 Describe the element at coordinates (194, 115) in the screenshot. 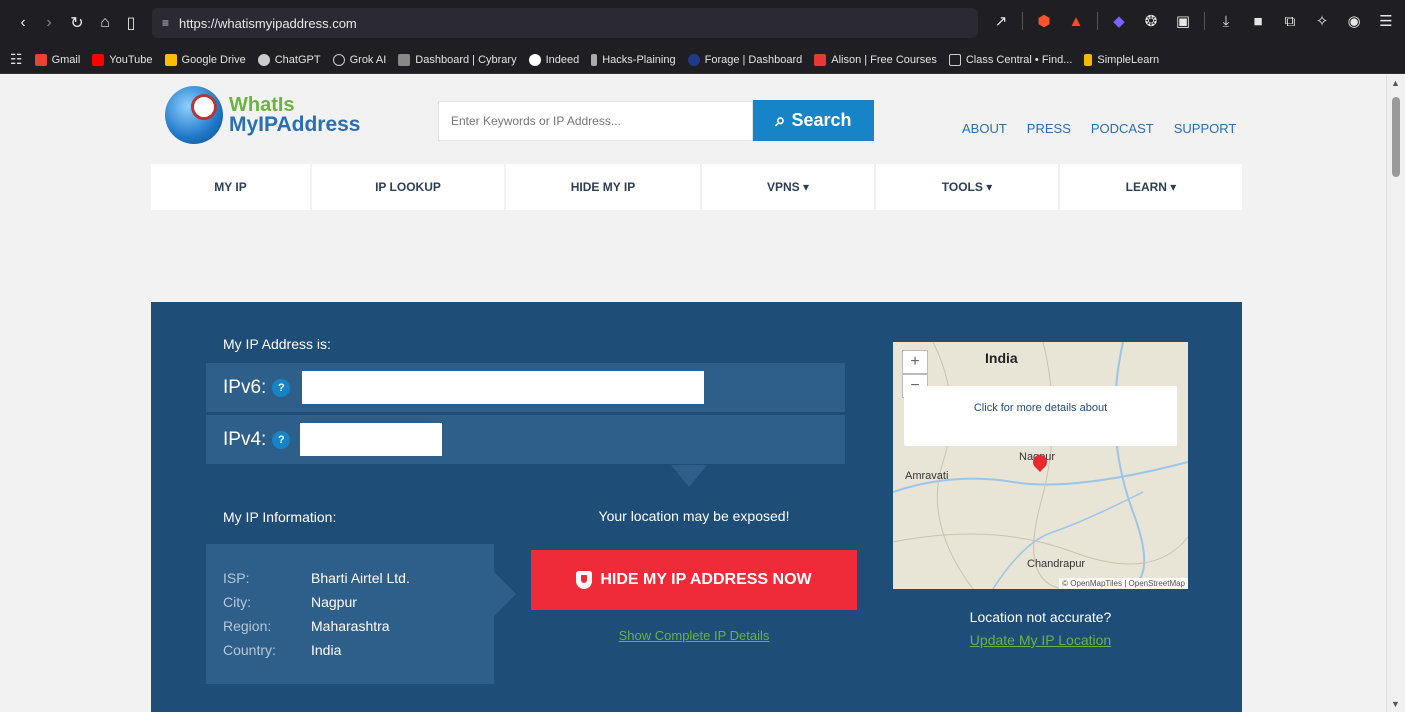

I see `globe-logo-icon` at that location.